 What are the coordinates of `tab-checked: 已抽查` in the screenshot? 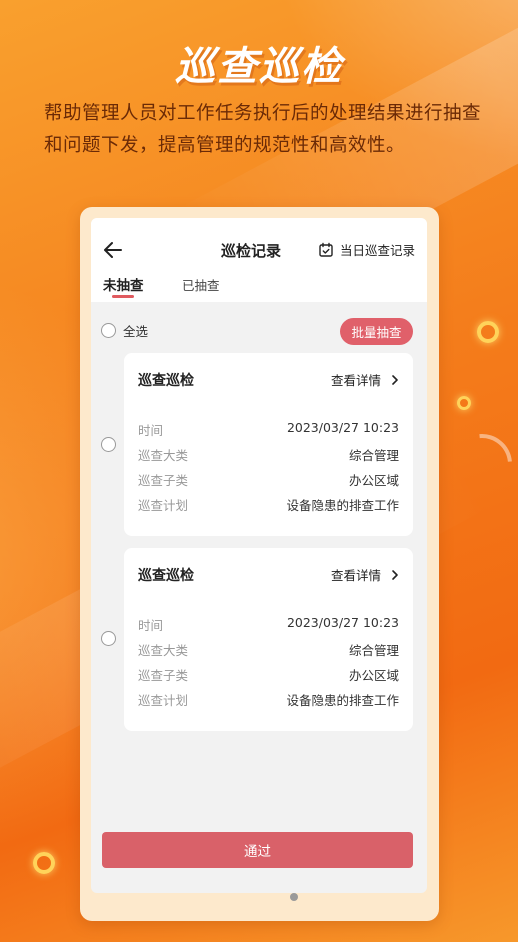 It's located at (201, 284).